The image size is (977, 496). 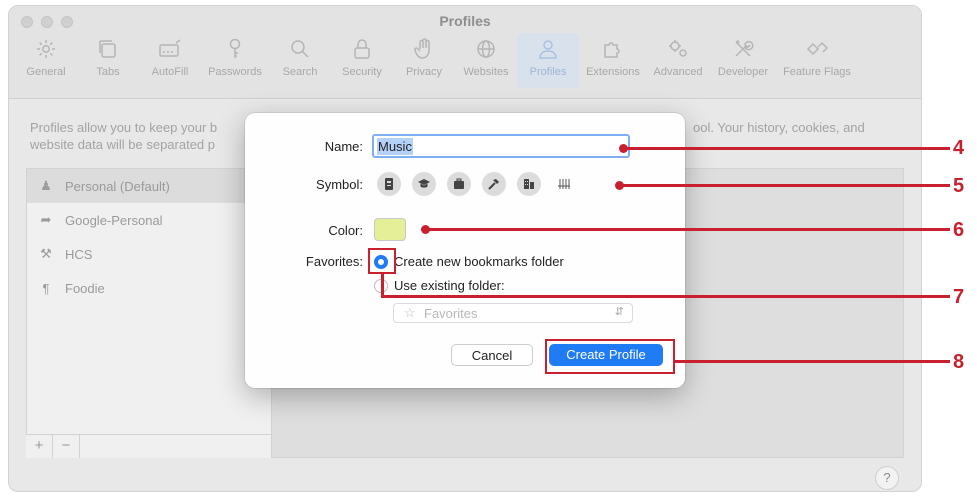 I want to click on star-icon: ☆, so click(x=410, y=312).